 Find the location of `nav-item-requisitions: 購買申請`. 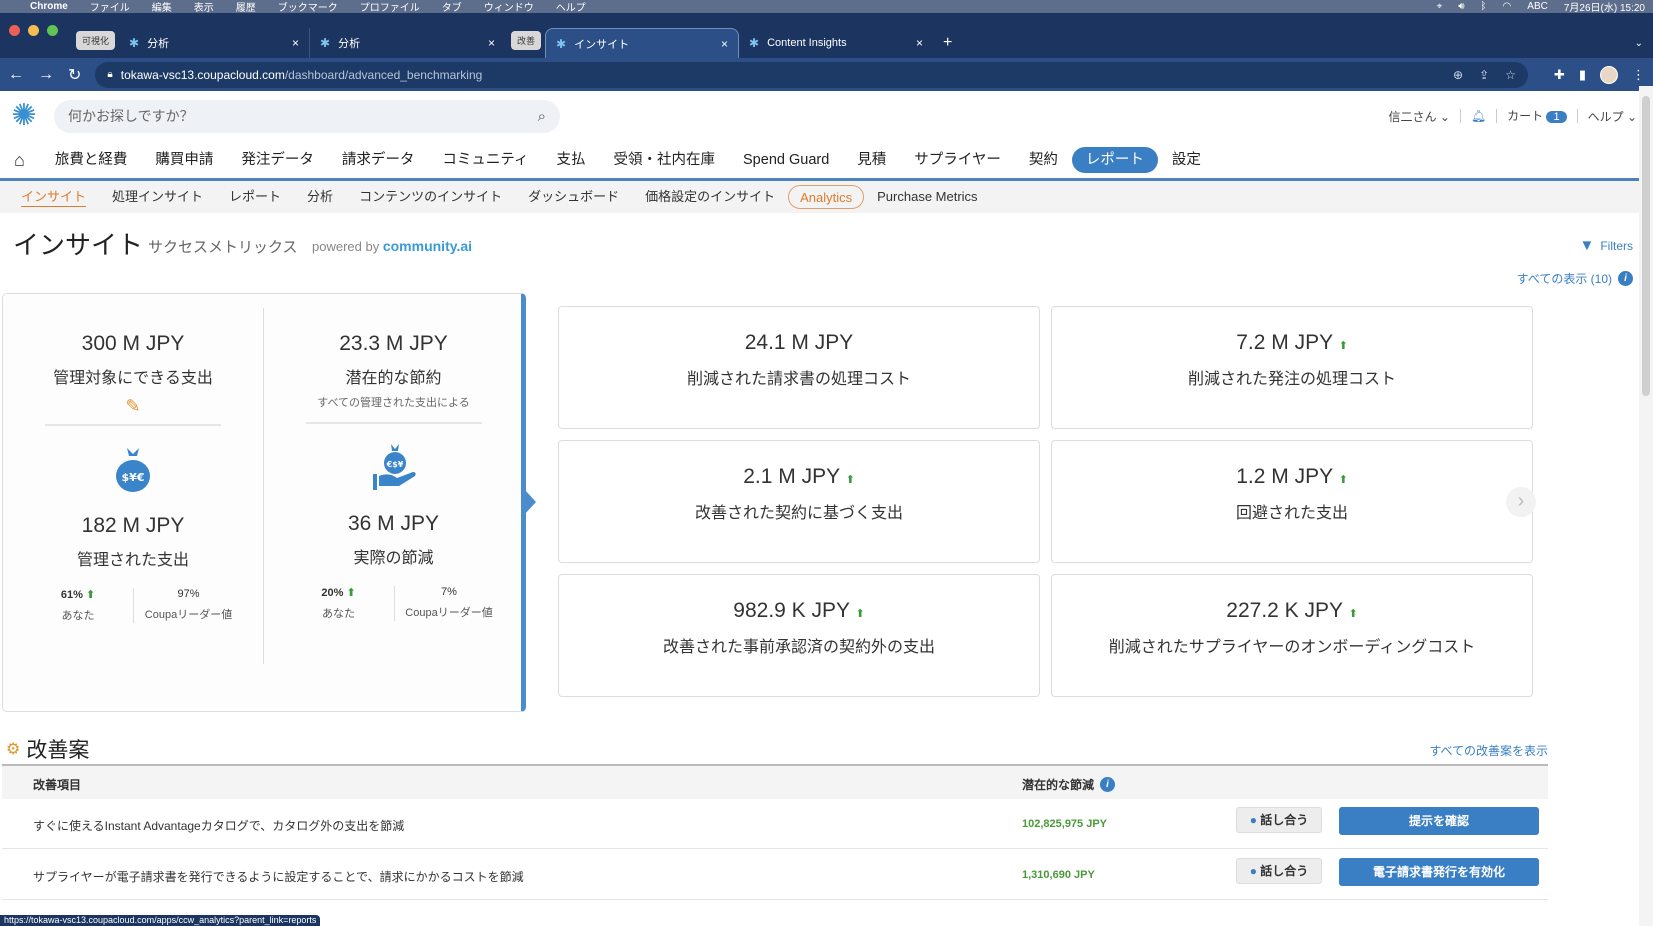

nav-item-requisitions: 購買申請 is located at coordinates (184, 160).